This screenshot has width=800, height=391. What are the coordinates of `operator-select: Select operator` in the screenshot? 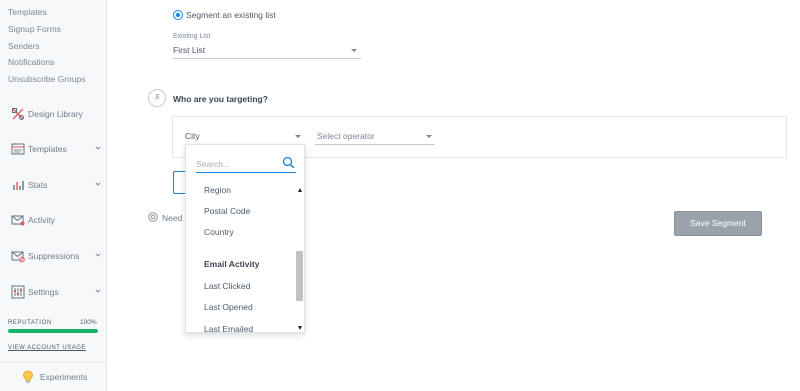 It's located at (375, 136).